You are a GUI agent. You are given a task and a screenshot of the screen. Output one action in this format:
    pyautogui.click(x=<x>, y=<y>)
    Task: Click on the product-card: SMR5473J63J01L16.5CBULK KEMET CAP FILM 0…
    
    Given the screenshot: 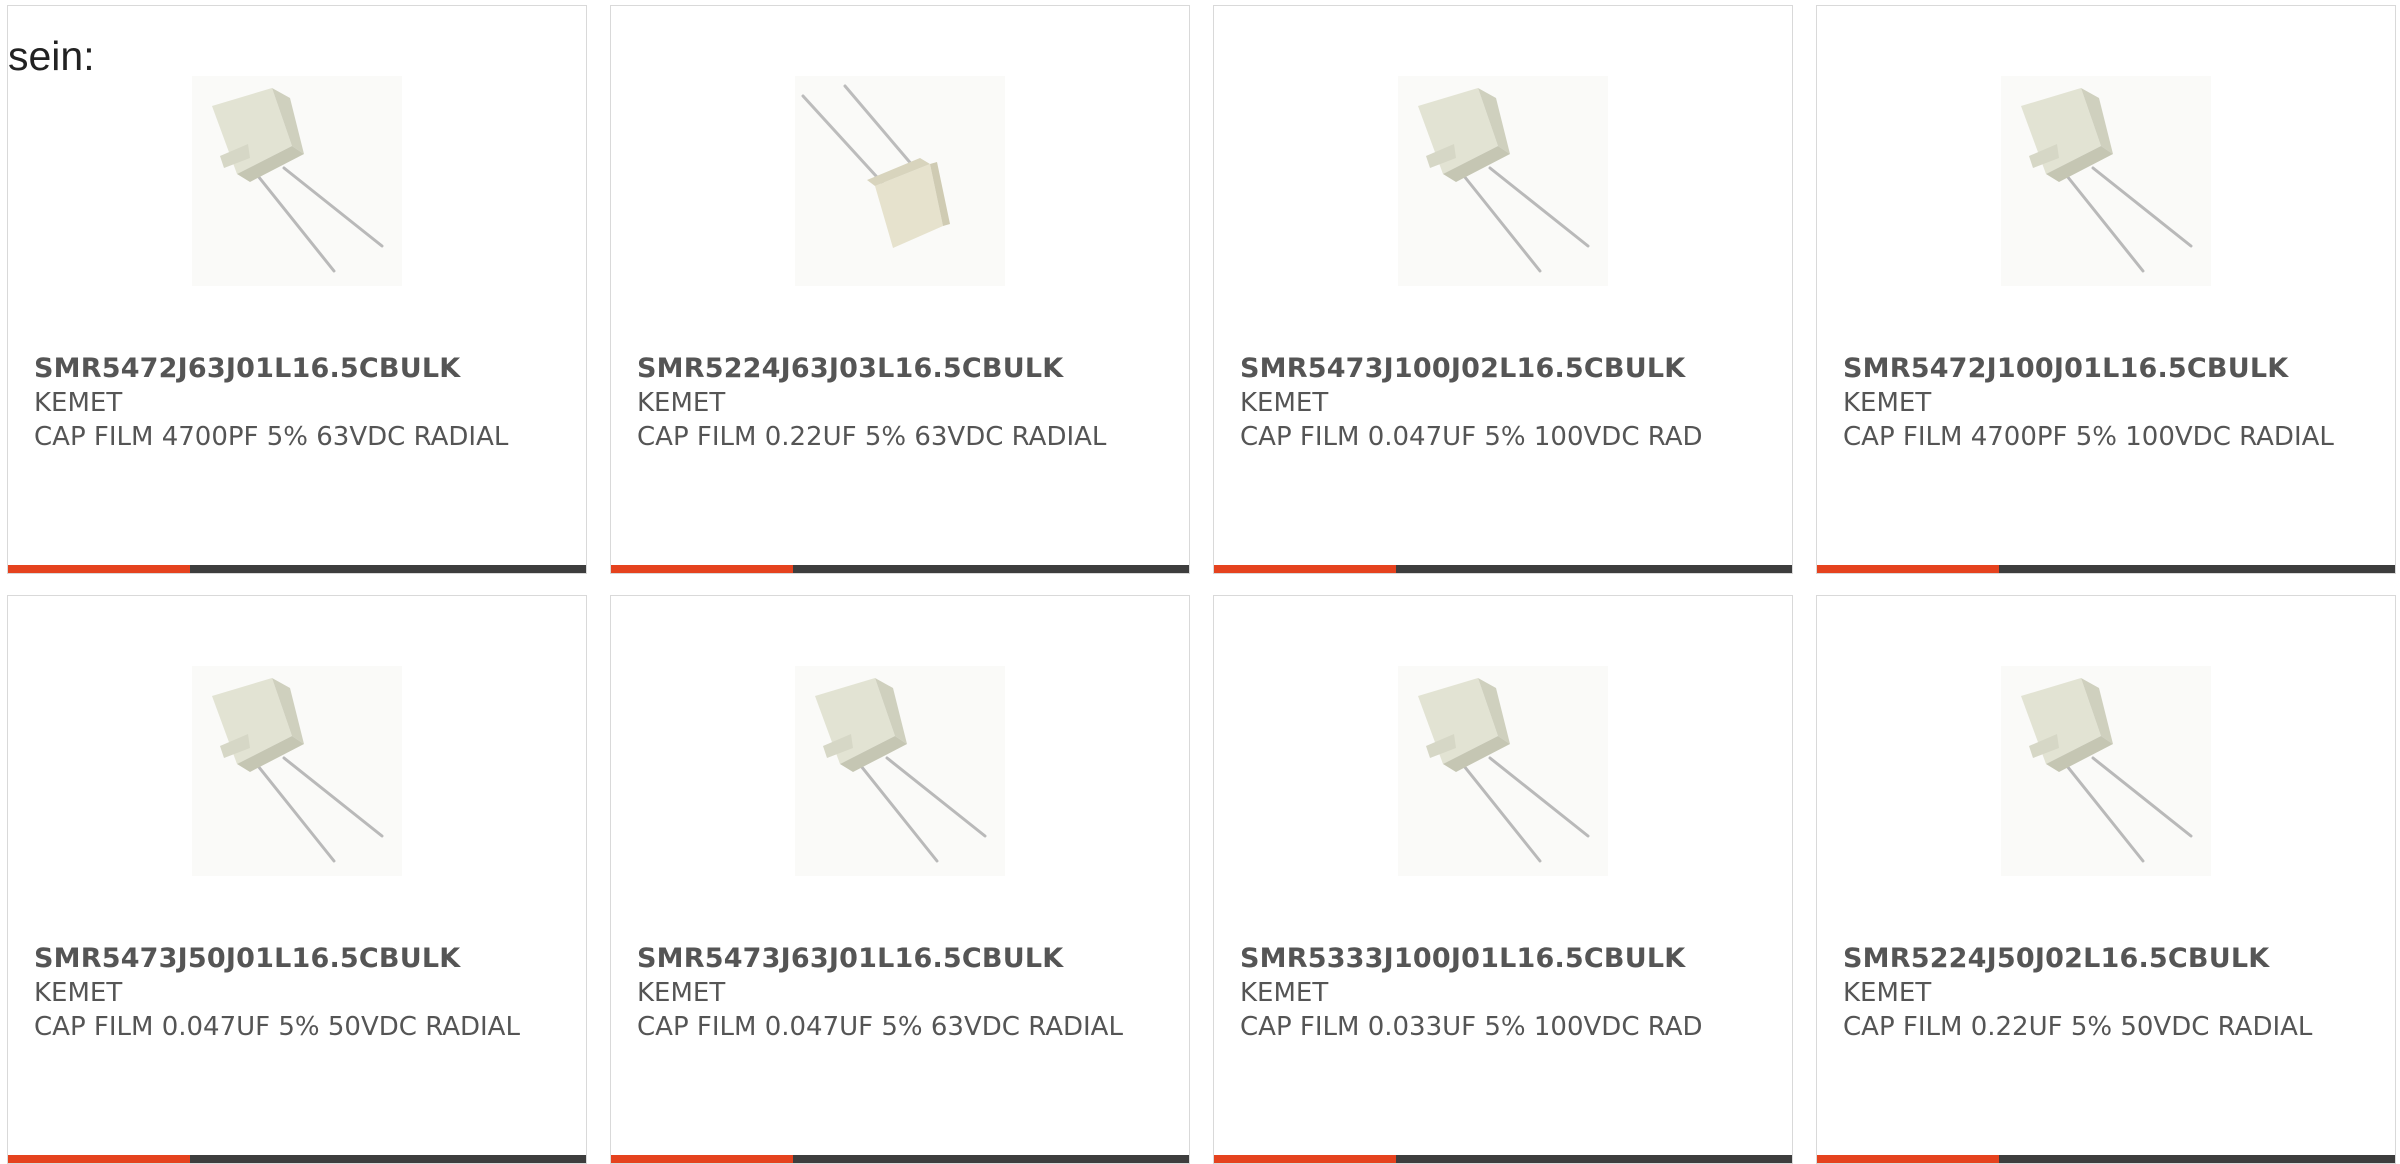 What is the action you would take?
    pyautogui.click(x=900, y=879)
    